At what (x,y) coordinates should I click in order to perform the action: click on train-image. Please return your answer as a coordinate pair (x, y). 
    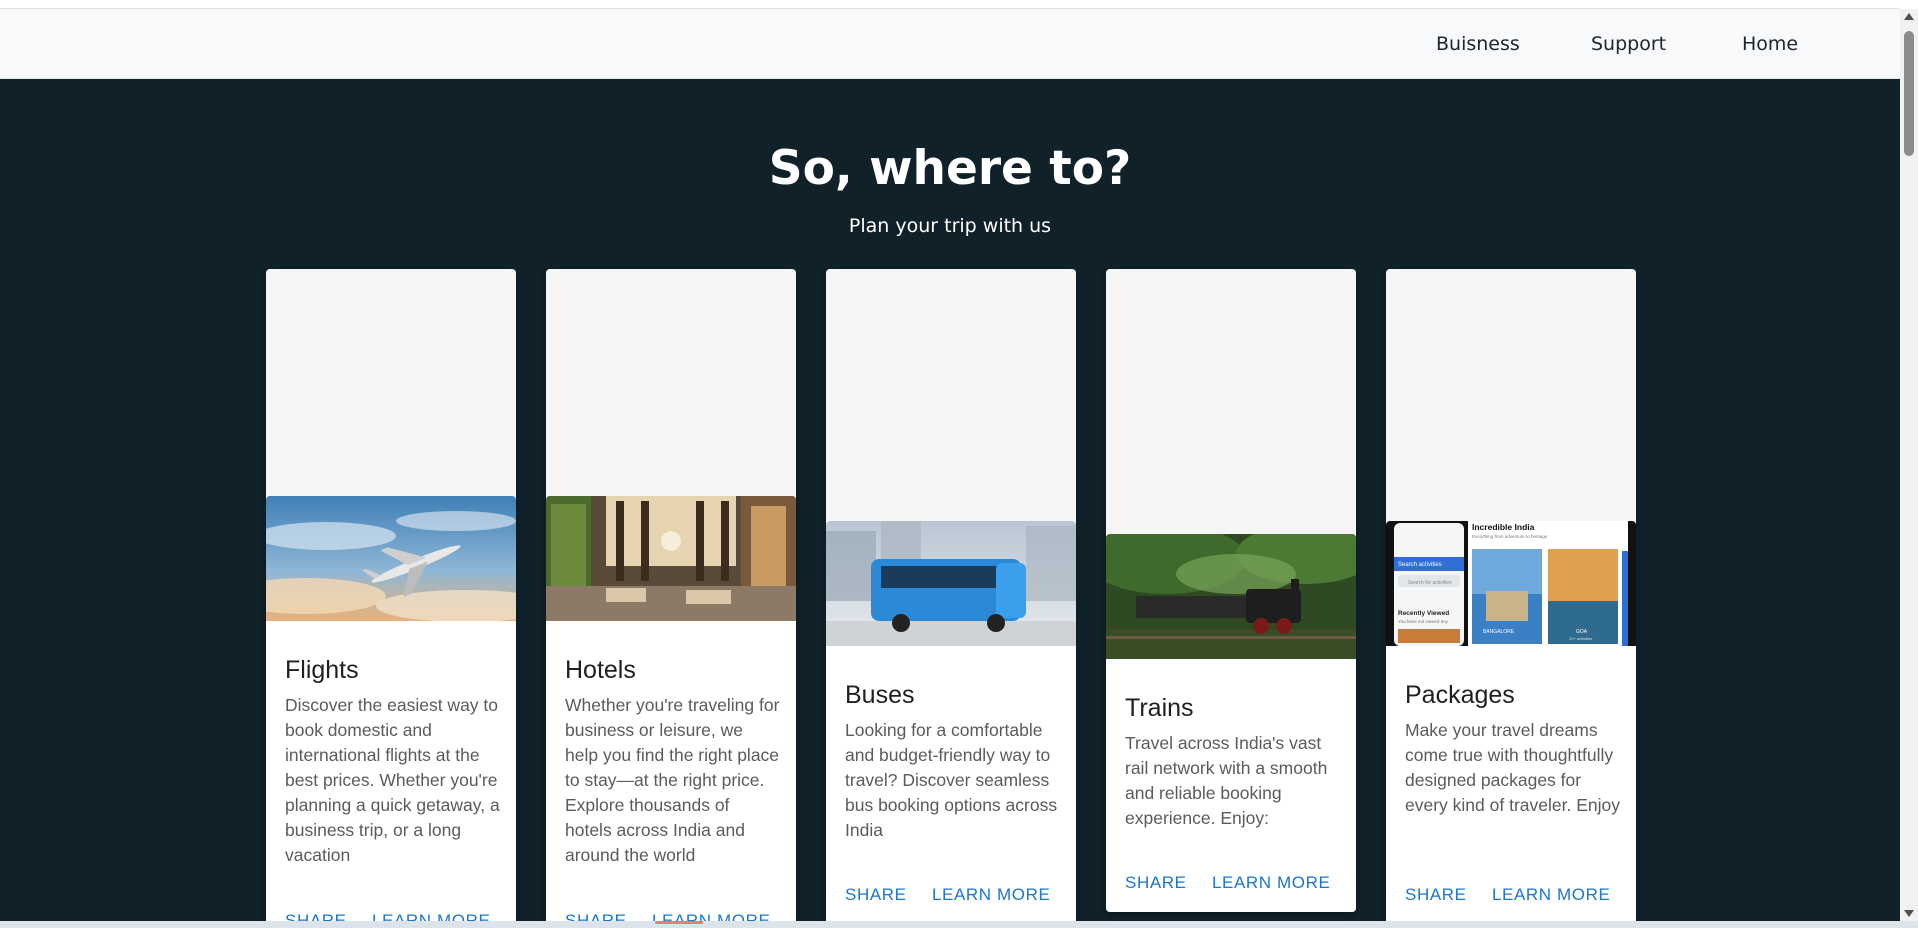
    Looking at the image, I should click on (1231, 596).